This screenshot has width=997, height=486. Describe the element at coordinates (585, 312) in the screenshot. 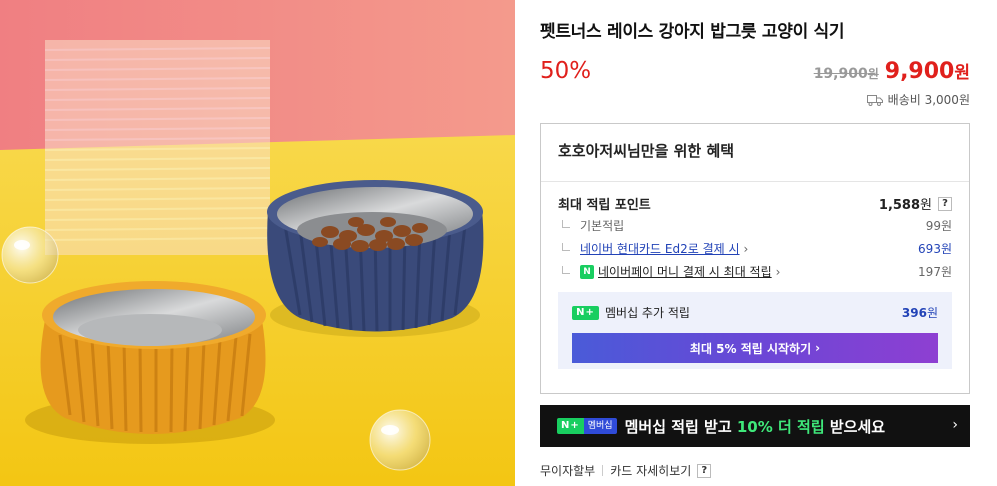

I see `naver-plus-icon: N+` at that location.